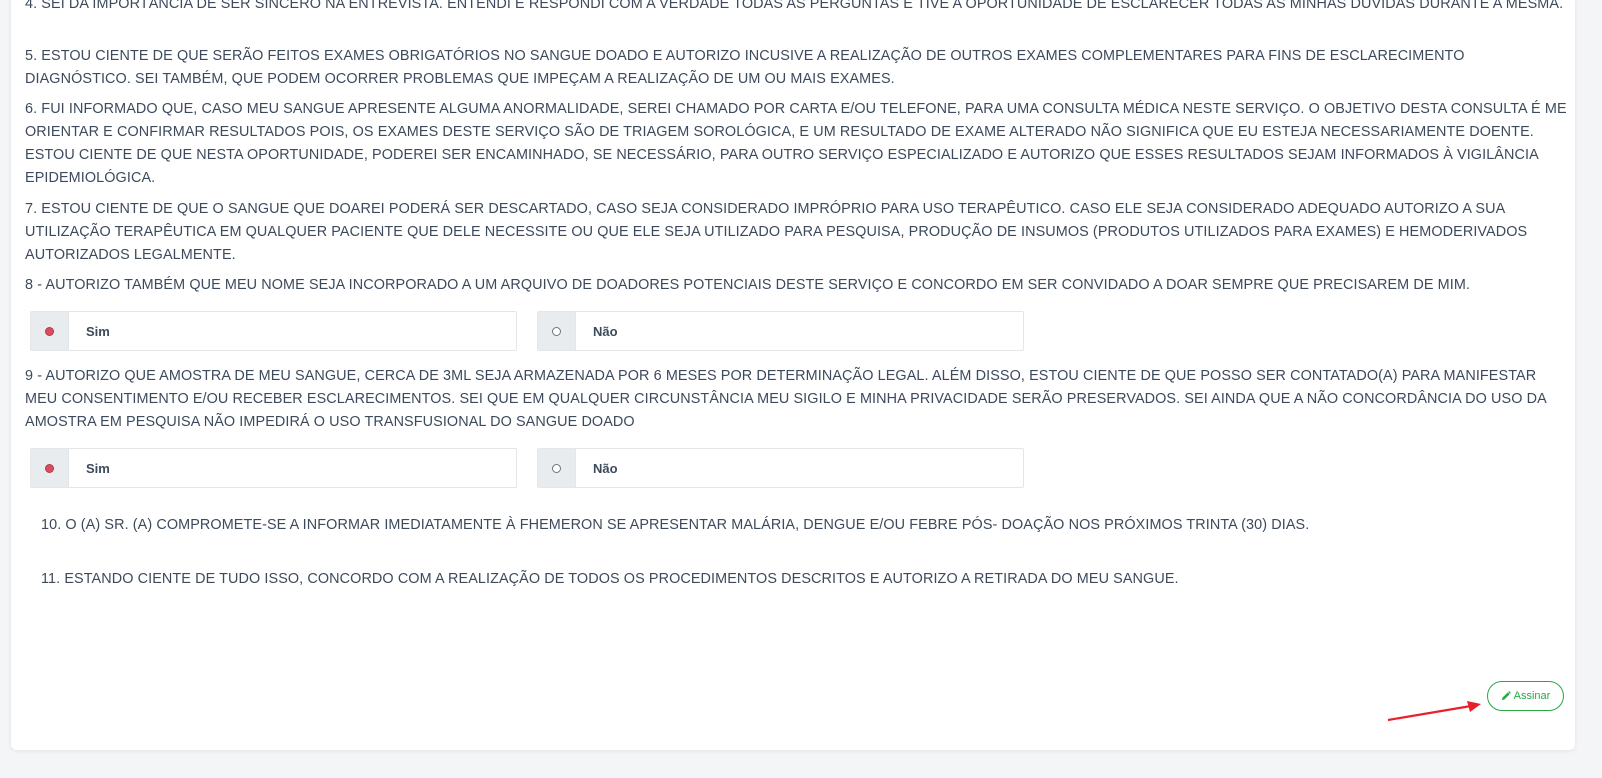 Image resolution: width=1602 pixels, height=778 pixels. Describe the element at coordinates (1532, 696) in the screenshot. I see `sign-button-label: Assinar` at that location.